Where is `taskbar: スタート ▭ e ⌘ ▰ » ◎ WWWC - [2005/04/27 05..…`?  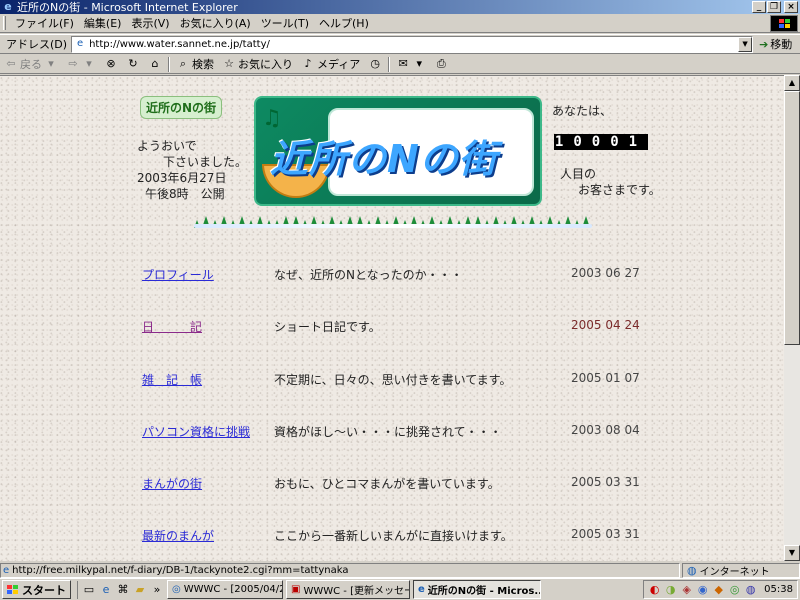
taskbar: スタート ▭ e ⌘ ▰ » ◎ WWWC - [2005/04/27 05..… is located at coordinates (400, 589).